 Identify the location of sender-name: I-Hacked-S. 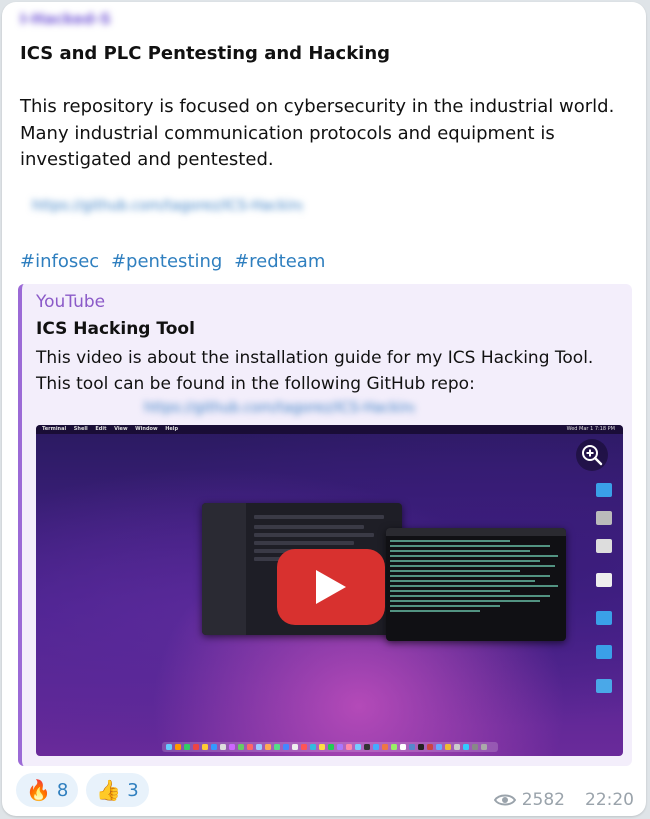
(85, 21).